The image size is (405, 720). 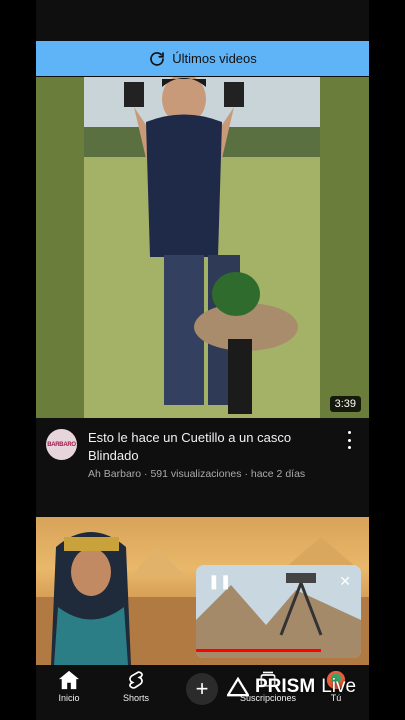 I want to click on plus-icon: +, so click(x=202, y=688).